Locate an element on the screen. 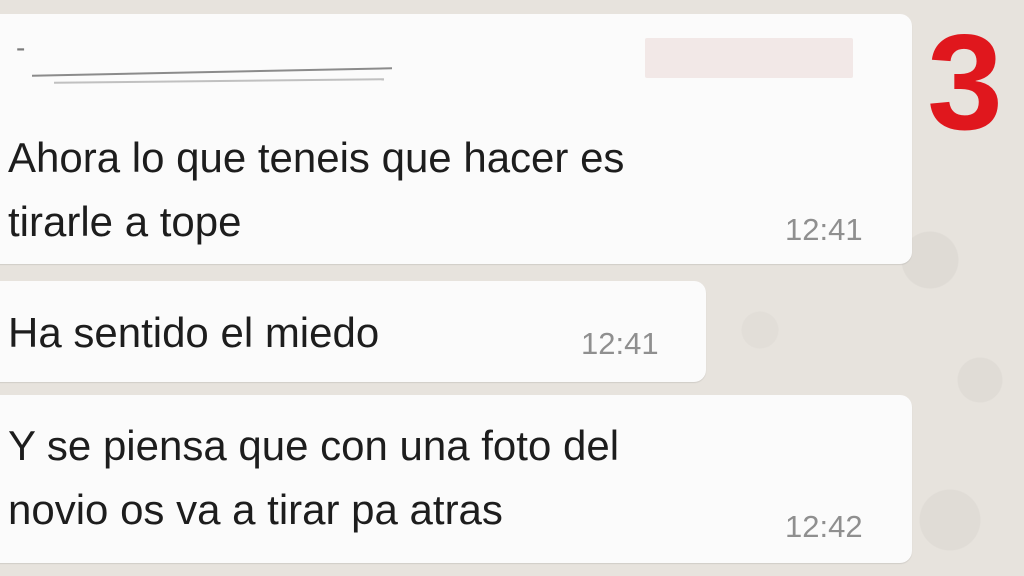 This screenshot has height=576, width=1024. message-text: Ha sentido el miedo is located at coordinates (194, 332).